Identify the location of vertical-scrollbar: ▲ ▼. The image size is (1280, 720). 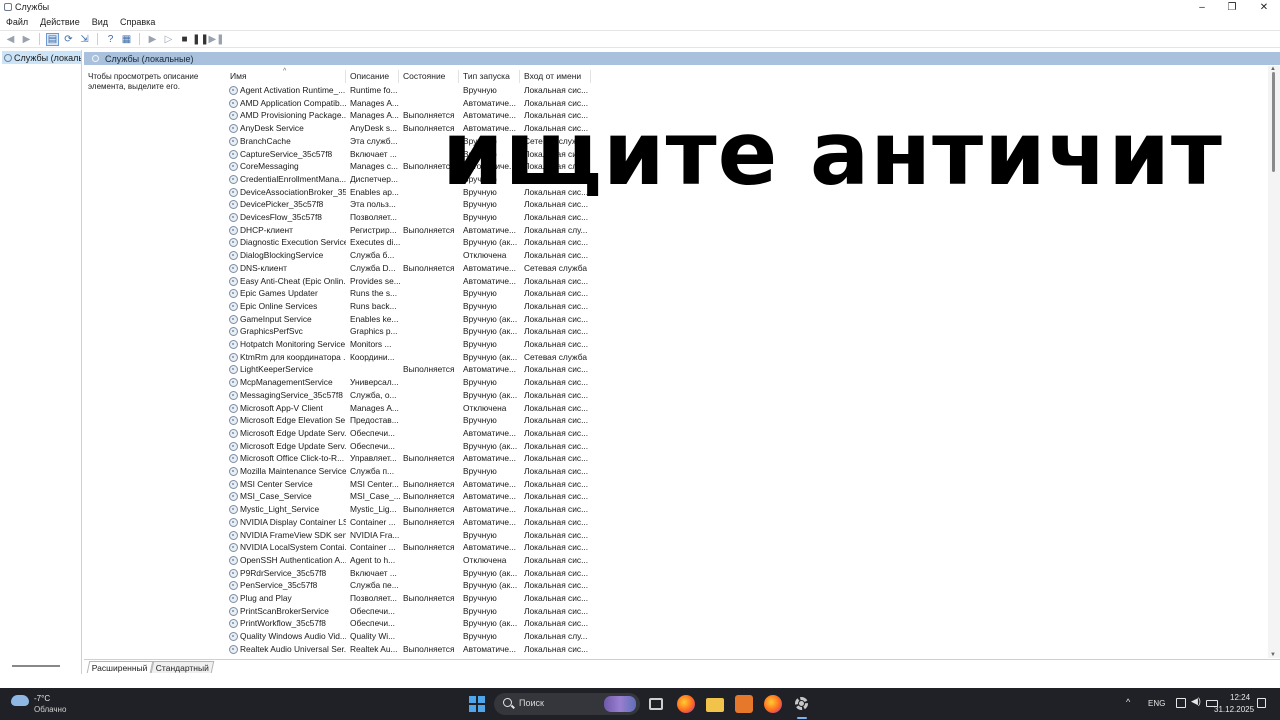
(1274, 362).